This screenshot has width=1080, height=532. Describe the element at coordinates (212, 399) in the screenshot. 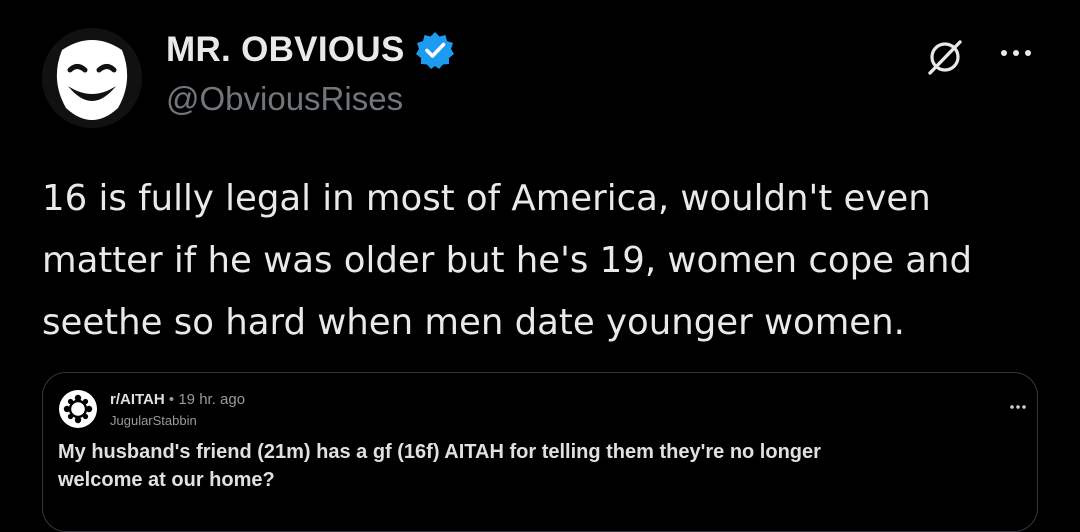

I see `post-time: 19 hr. ago` at that location.